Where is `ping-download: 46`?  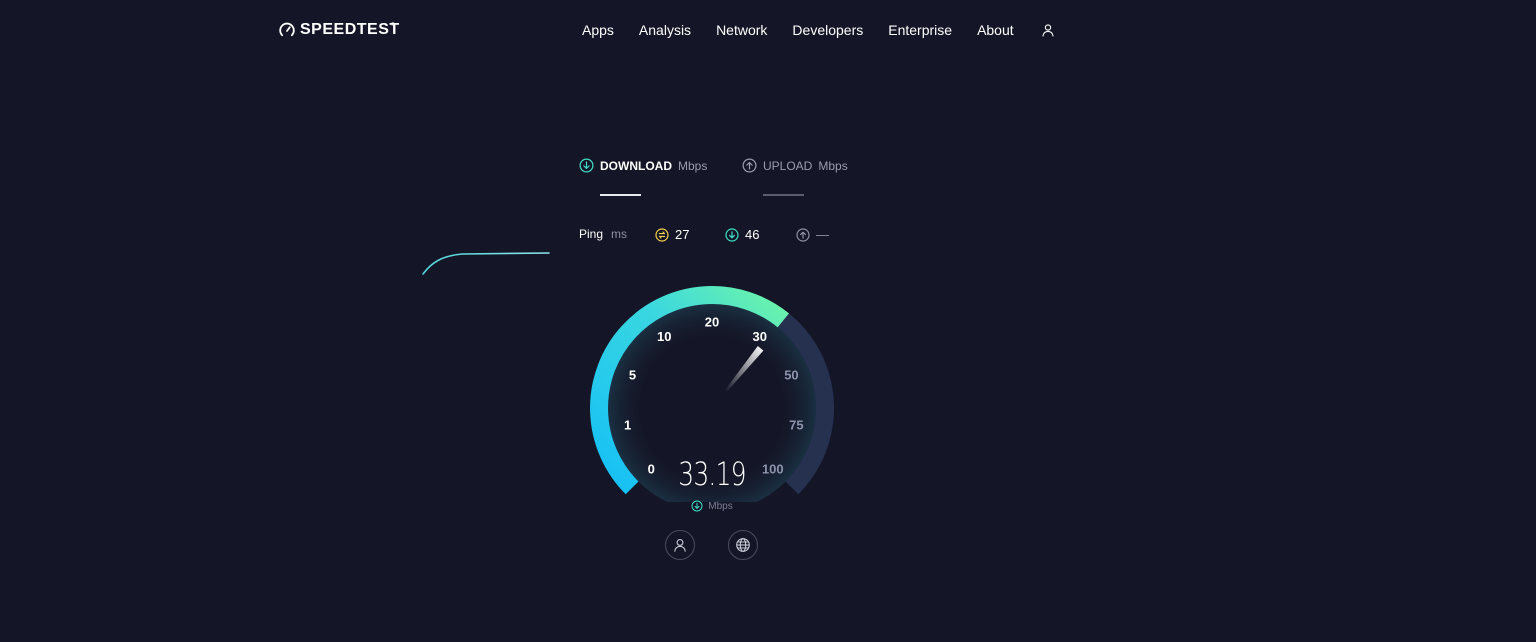 ping-download: 46 is located at coordinates (742, 234).